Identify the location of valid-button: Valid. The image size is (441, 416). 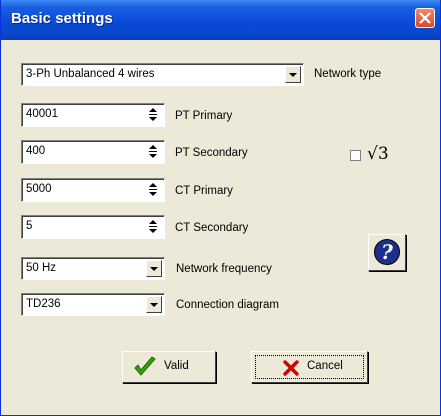
(169, 367).